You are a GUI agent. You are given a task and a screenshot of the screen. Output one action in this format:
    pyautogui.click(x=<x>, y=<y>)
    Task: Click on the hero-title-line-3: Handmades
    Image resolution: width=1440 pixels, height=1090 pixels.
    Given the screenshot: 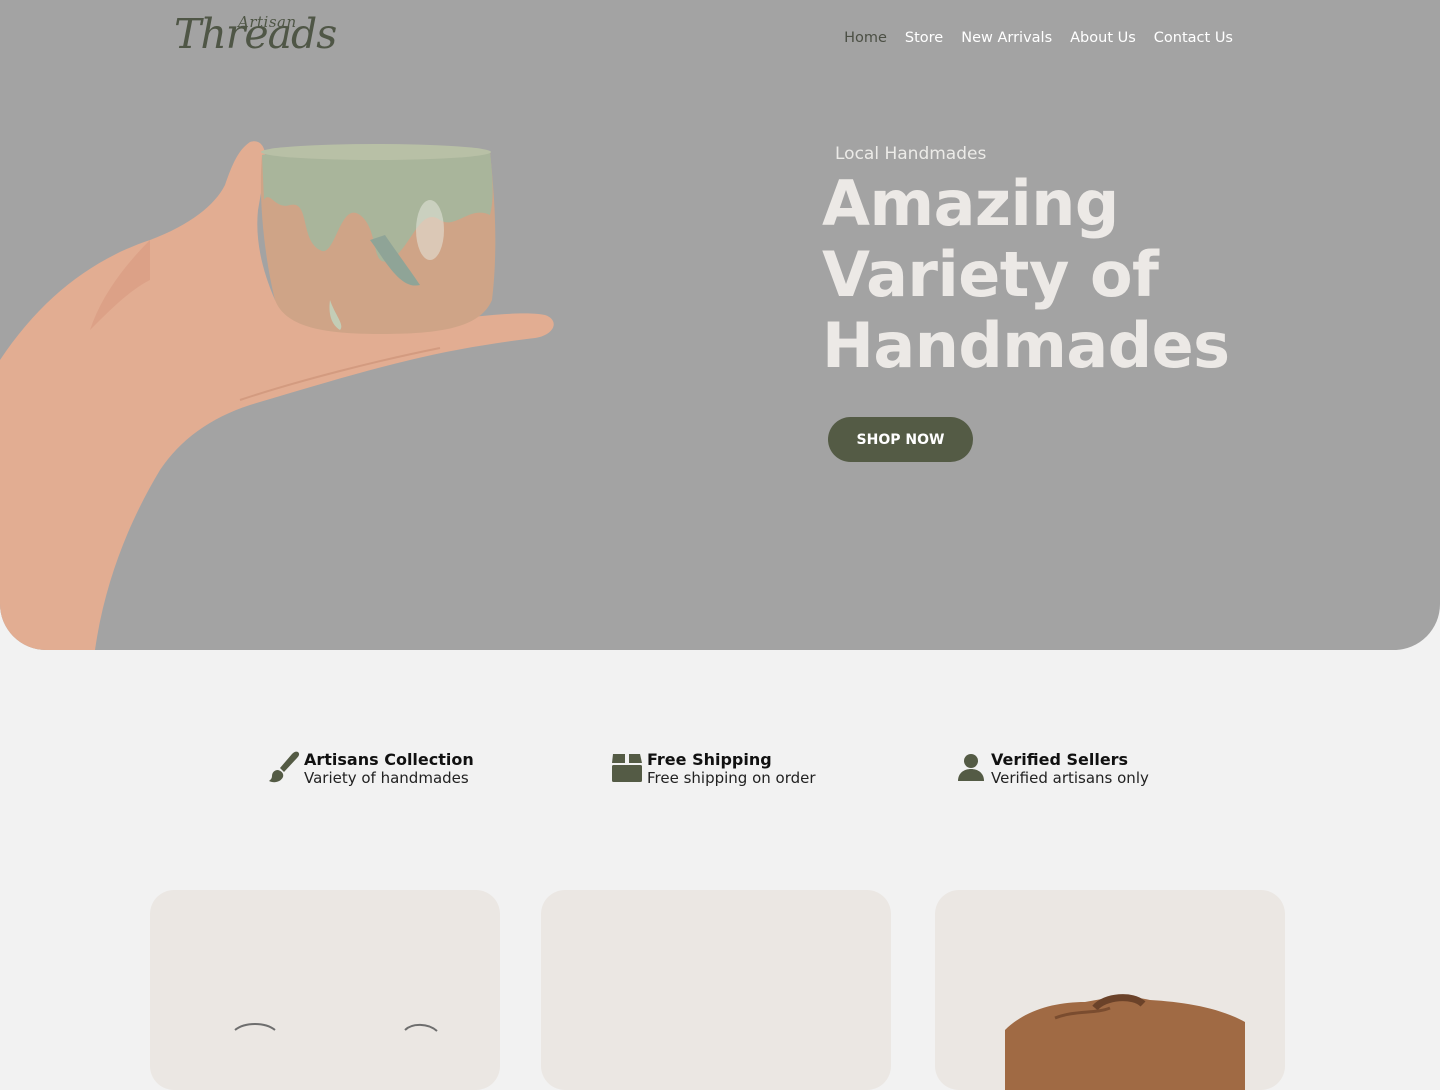 What is the action you would take?
    pyautogui.click(x=1026, y=345)
    